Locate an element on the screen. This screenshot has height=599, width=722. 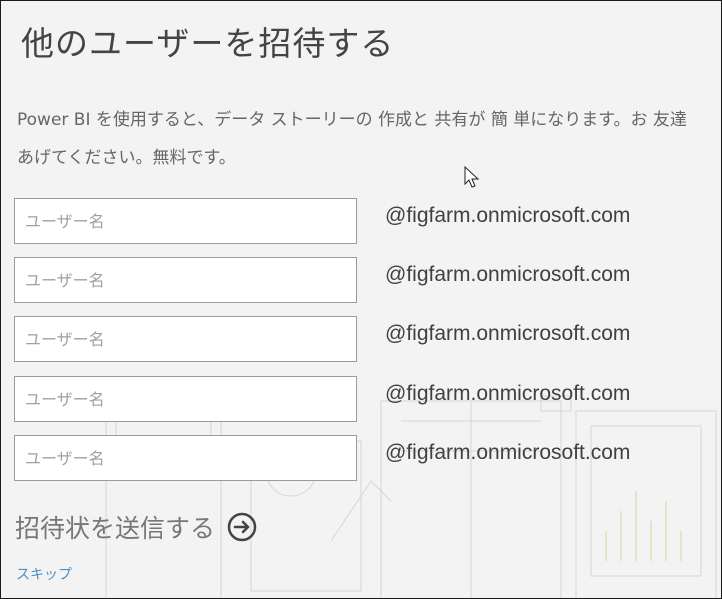
arrow-right-circle-icon is located at coordinates (242, 527).